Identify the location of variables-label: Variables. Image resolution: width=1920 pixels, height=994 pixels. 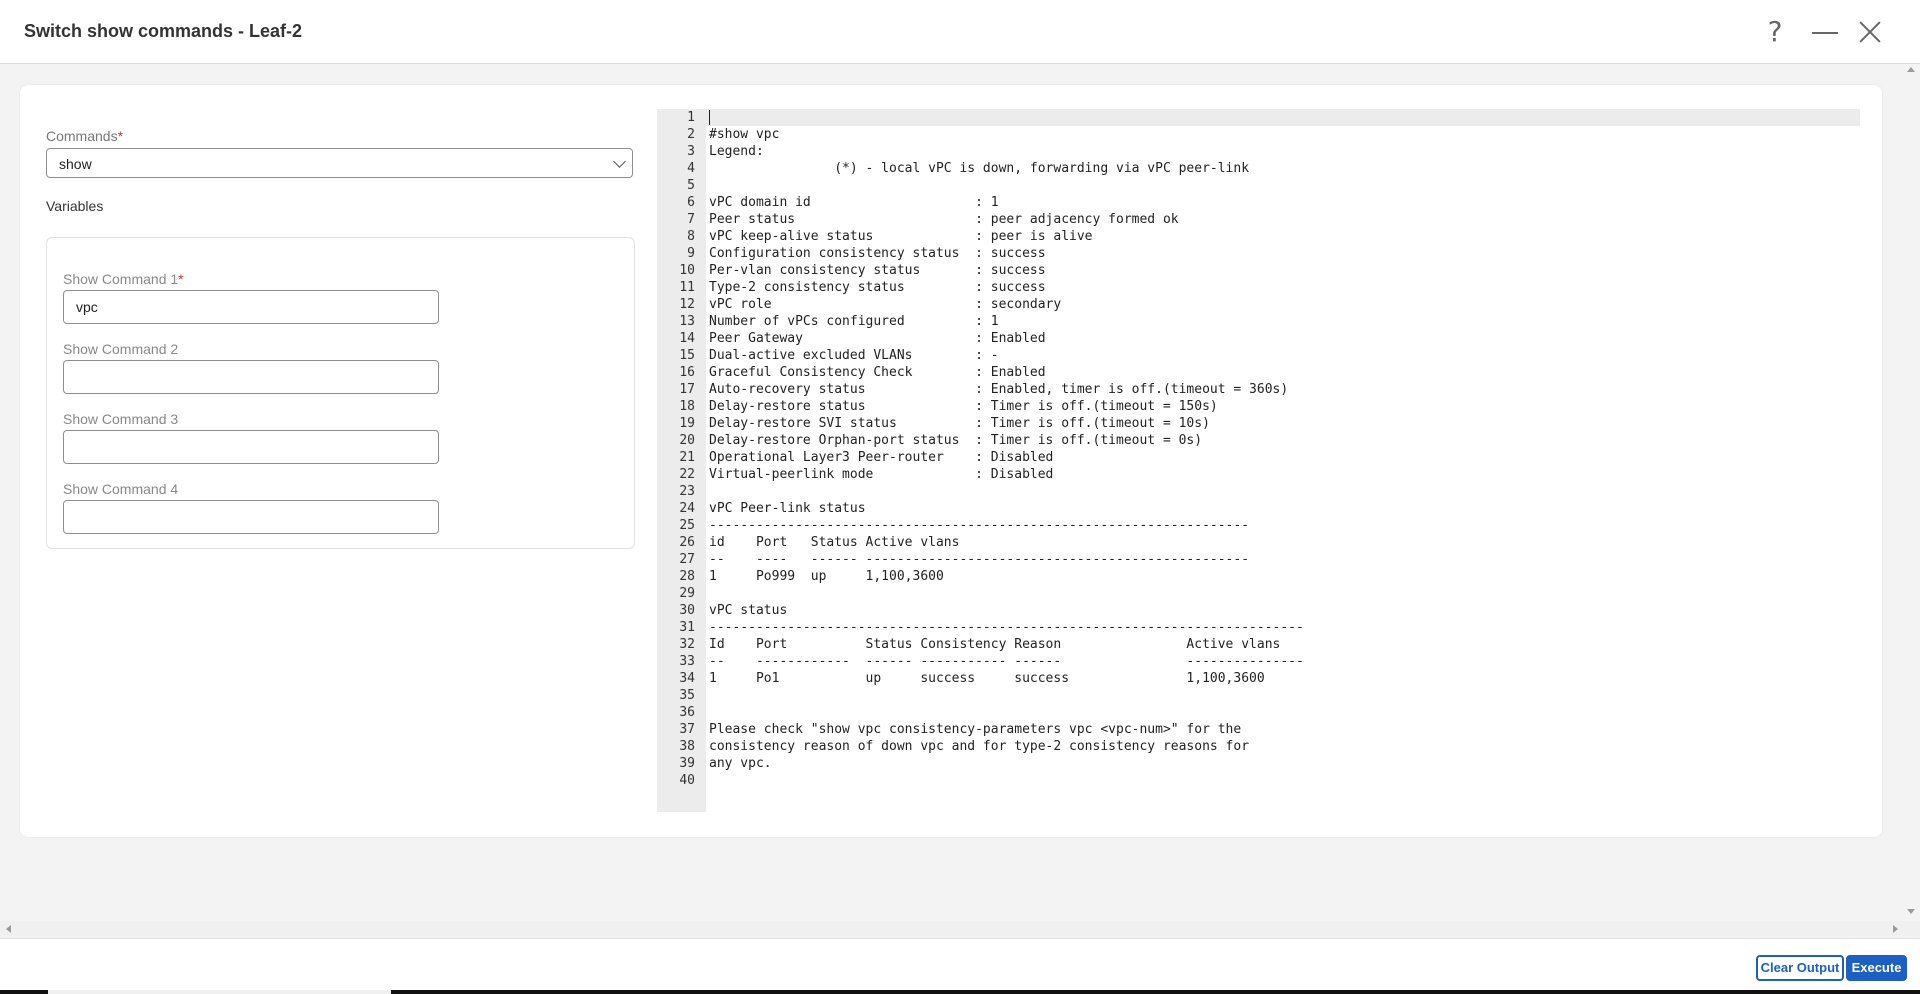
(75, 206).